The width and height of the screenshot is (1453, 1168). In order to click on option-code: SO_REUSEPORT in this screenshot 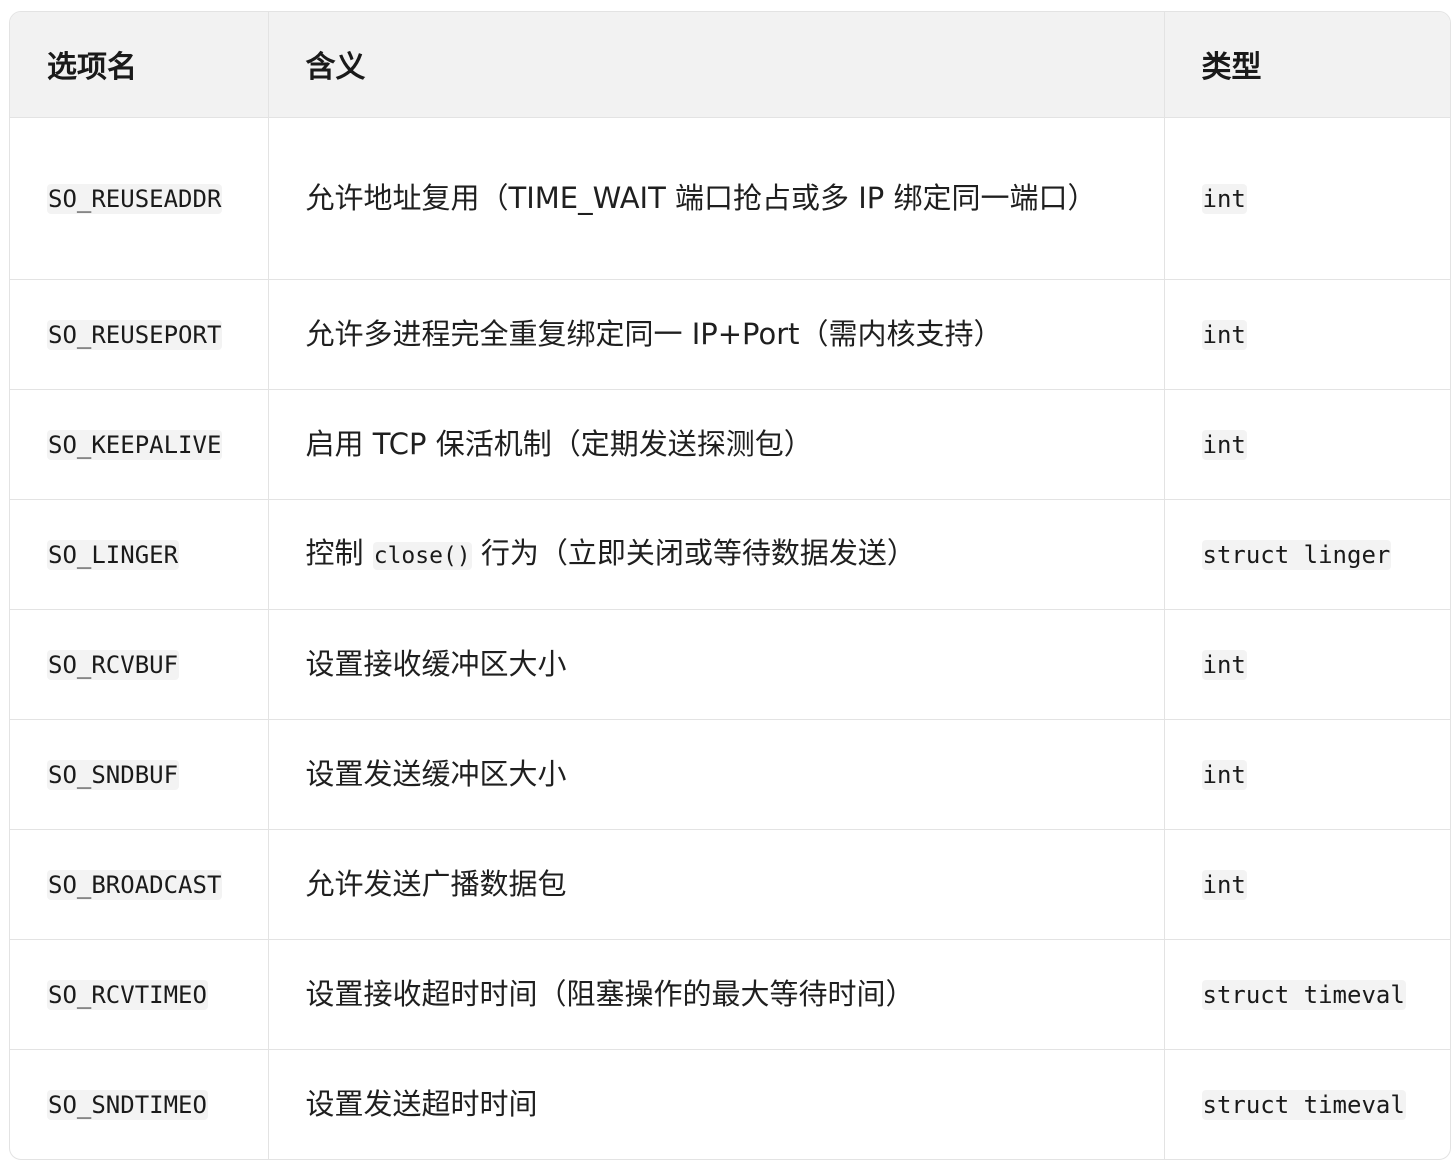, I will do `click(135, 335)`.